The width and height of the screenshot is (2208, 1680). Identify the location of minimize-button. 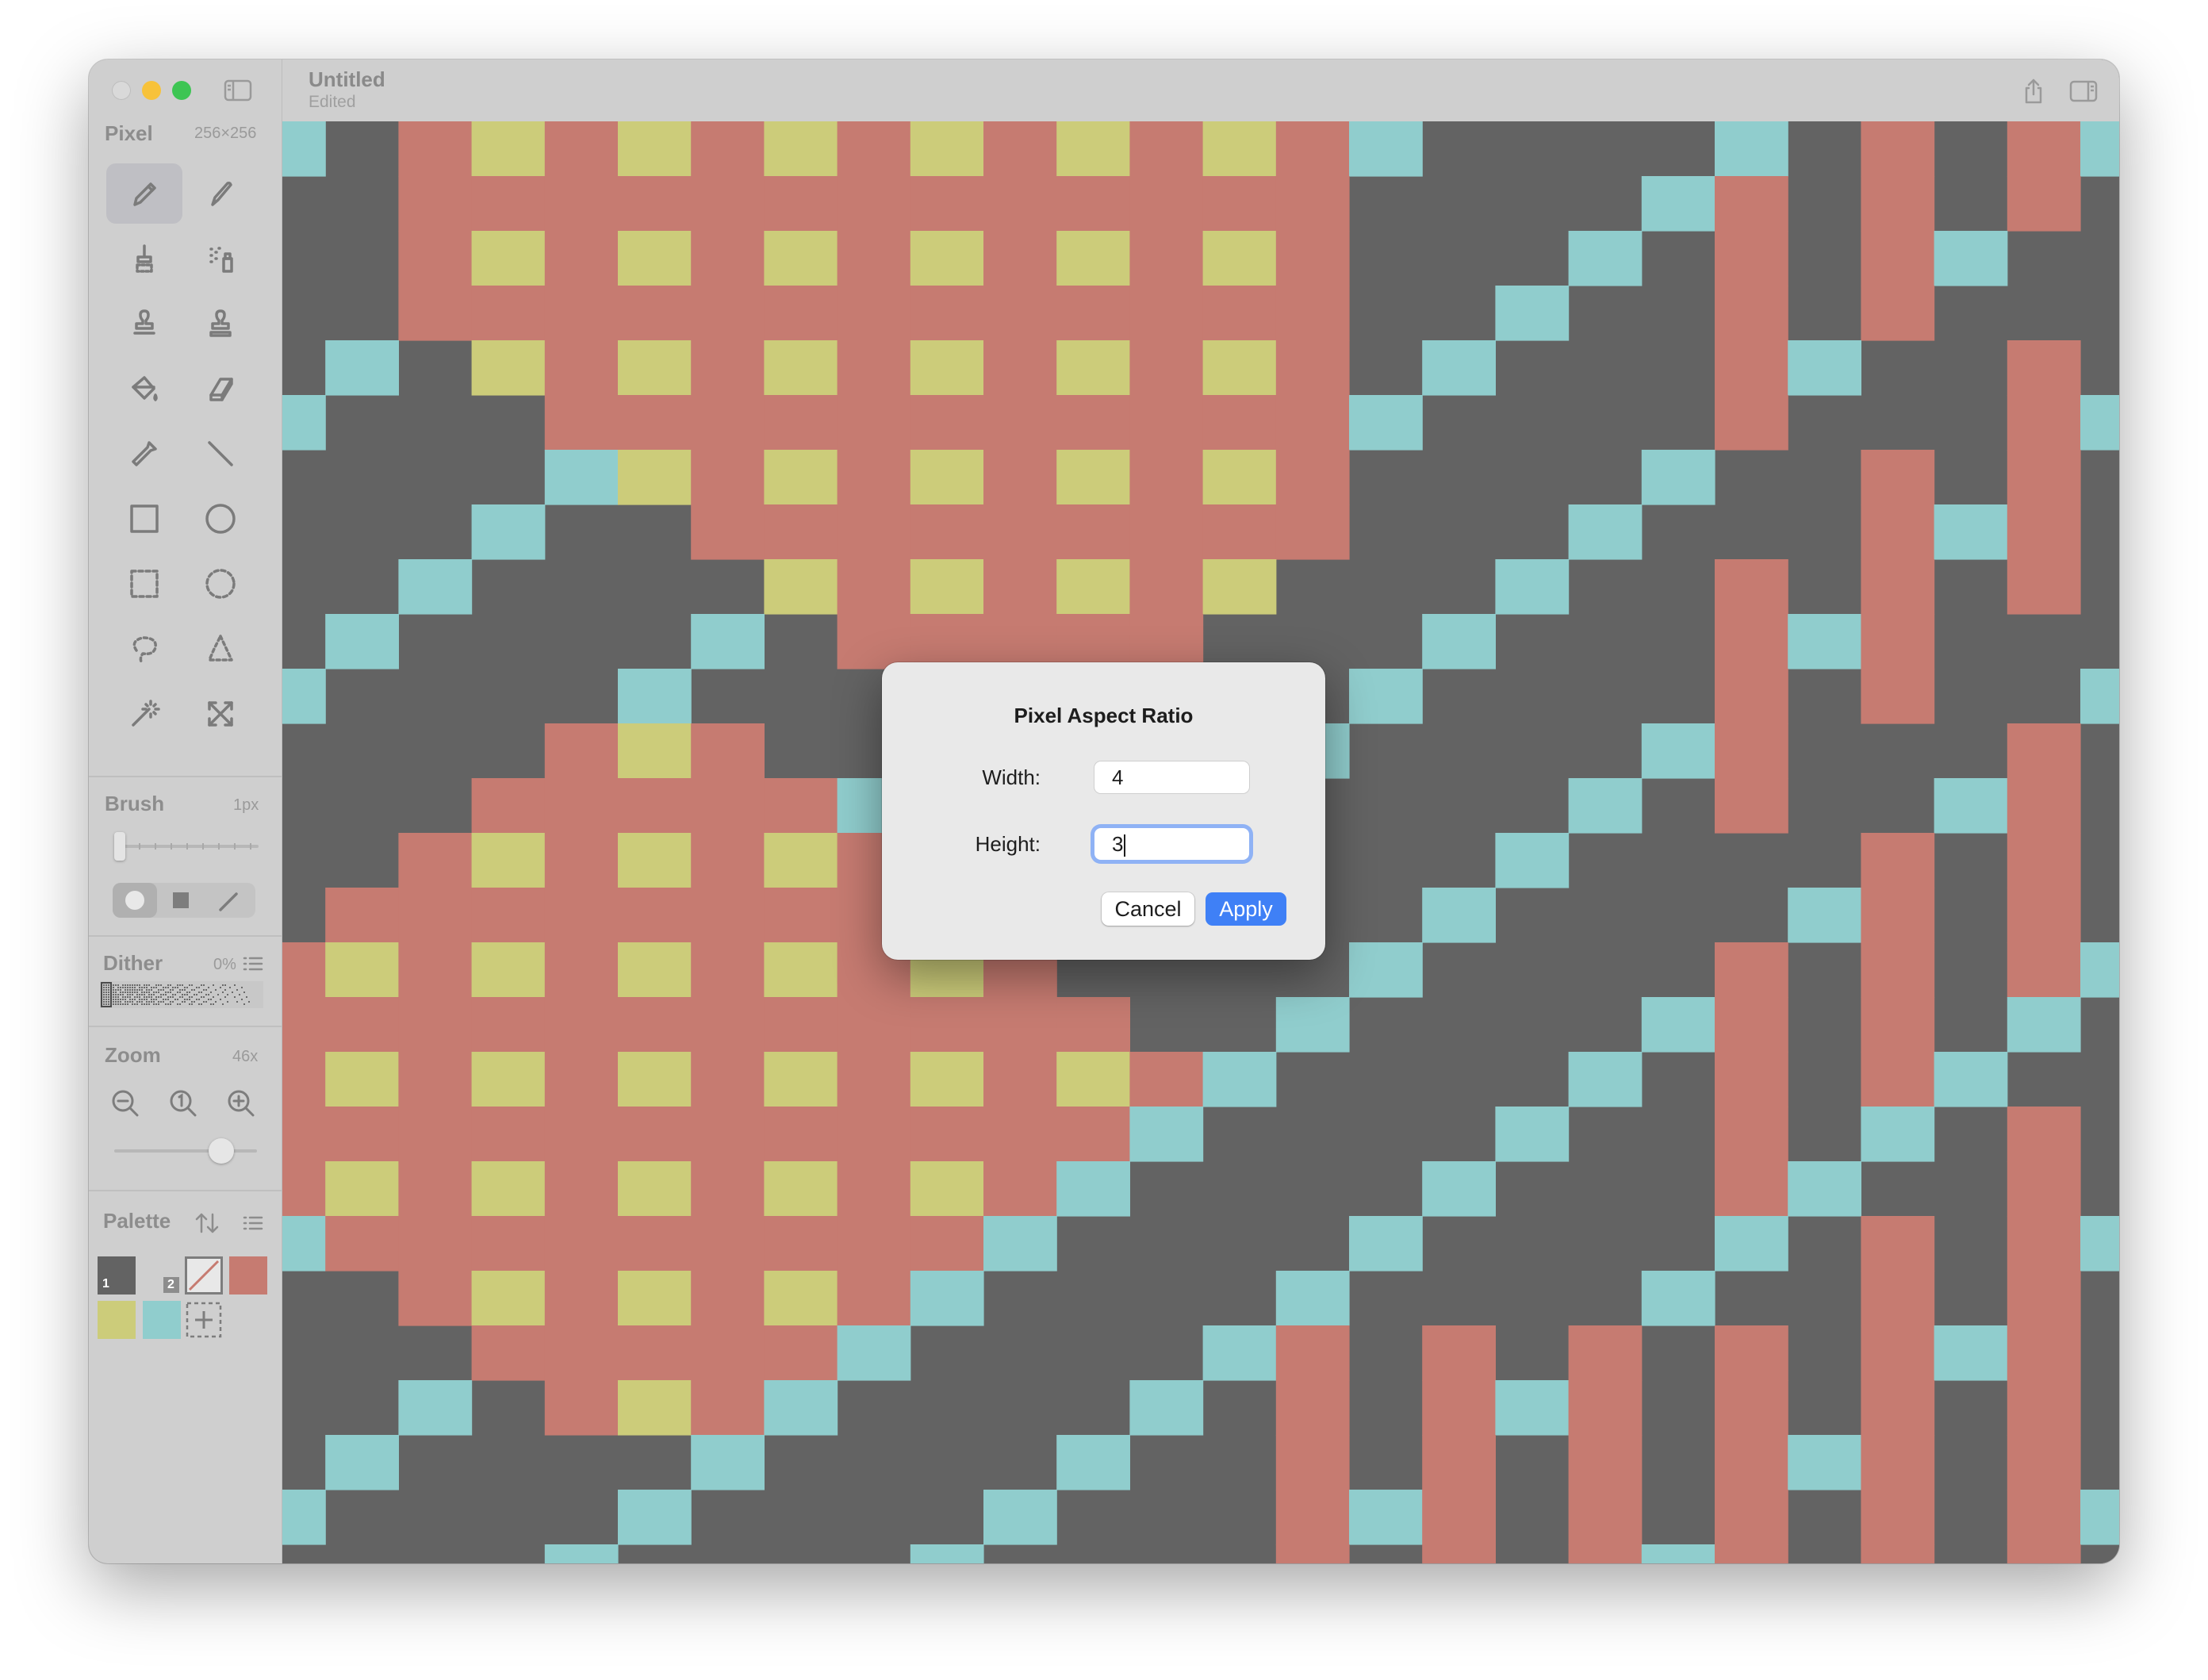
(151, 90).